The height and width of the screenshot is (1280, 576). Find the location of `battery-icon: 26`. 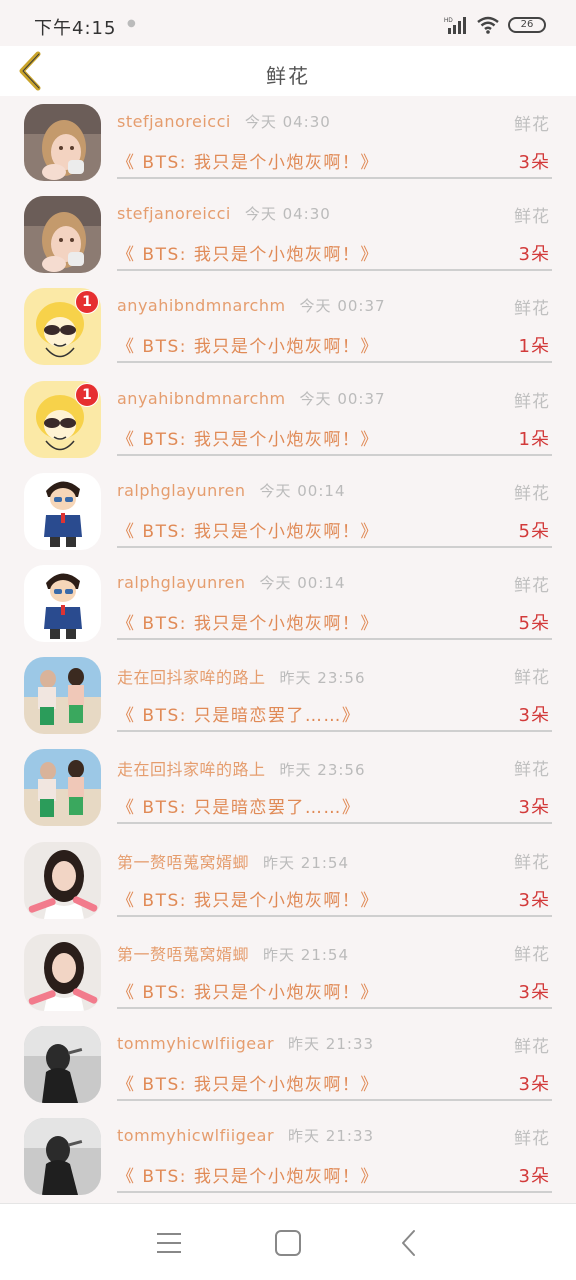

battery-icon: 26 is located at coordinates (527, 25).